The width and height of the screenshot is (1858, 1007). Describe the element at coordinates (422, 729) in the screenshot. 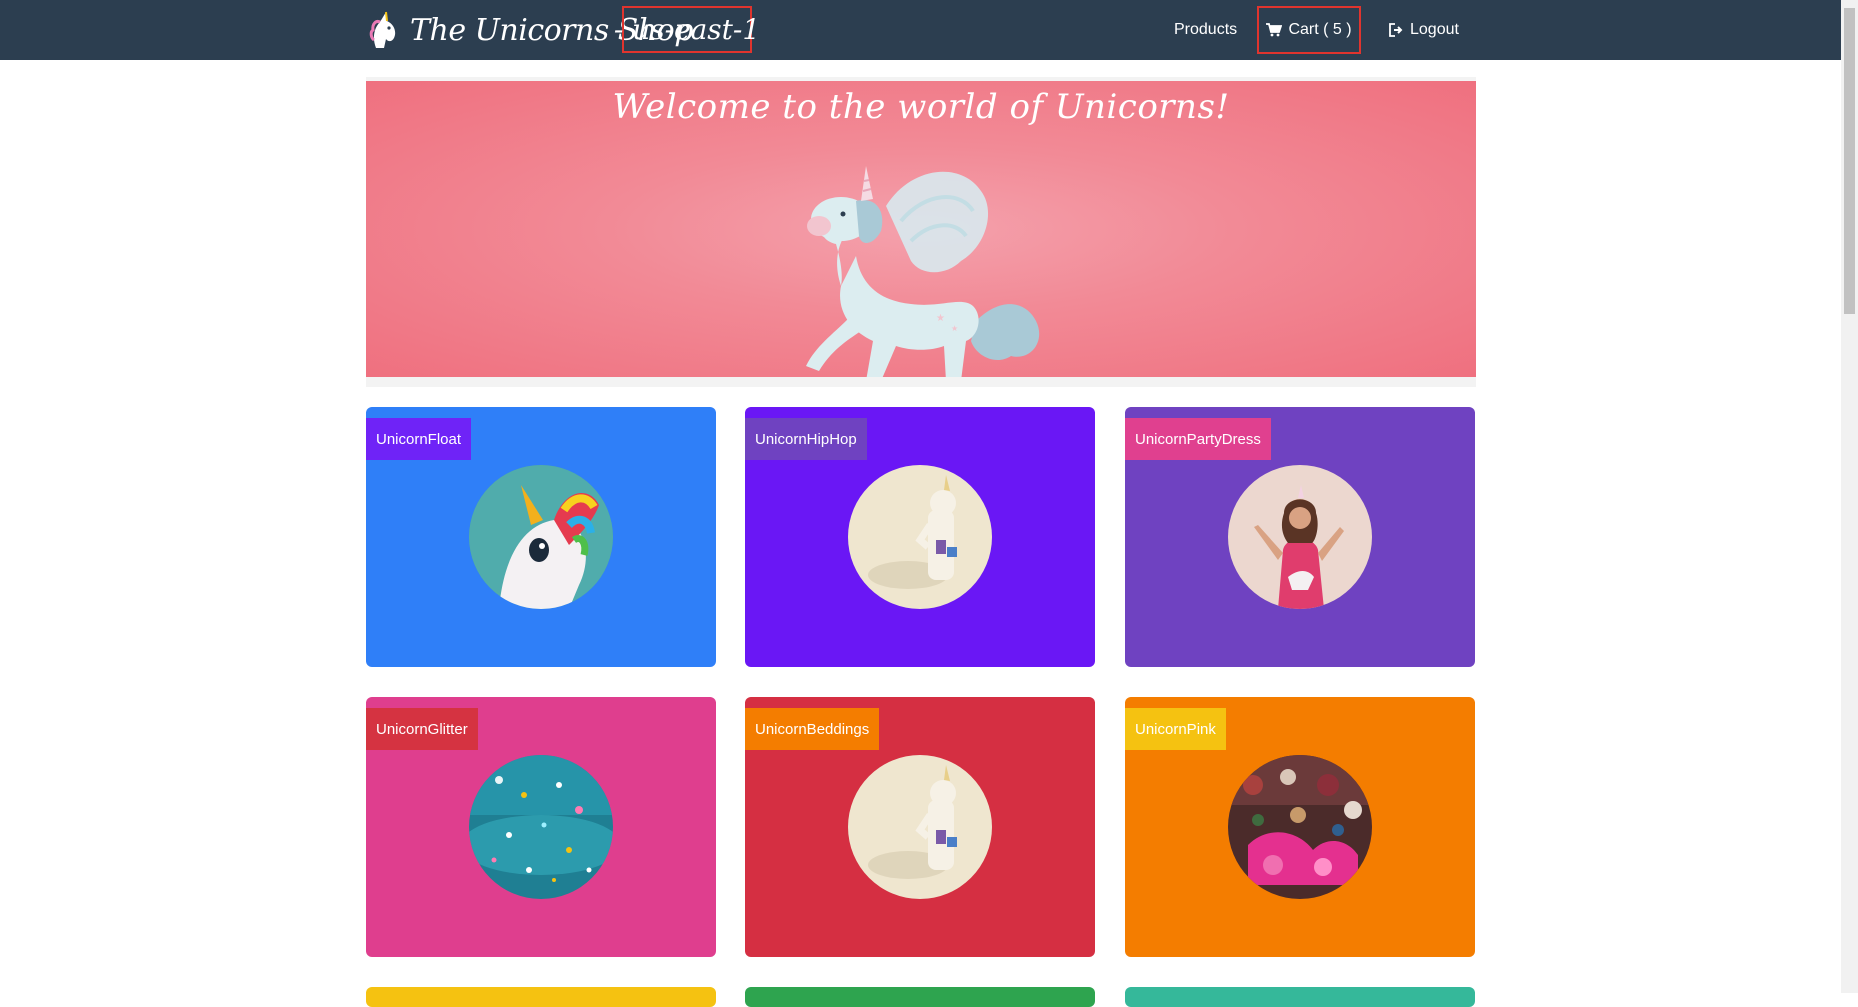

I see `product-name-label: UnicornGlitter` at that location.